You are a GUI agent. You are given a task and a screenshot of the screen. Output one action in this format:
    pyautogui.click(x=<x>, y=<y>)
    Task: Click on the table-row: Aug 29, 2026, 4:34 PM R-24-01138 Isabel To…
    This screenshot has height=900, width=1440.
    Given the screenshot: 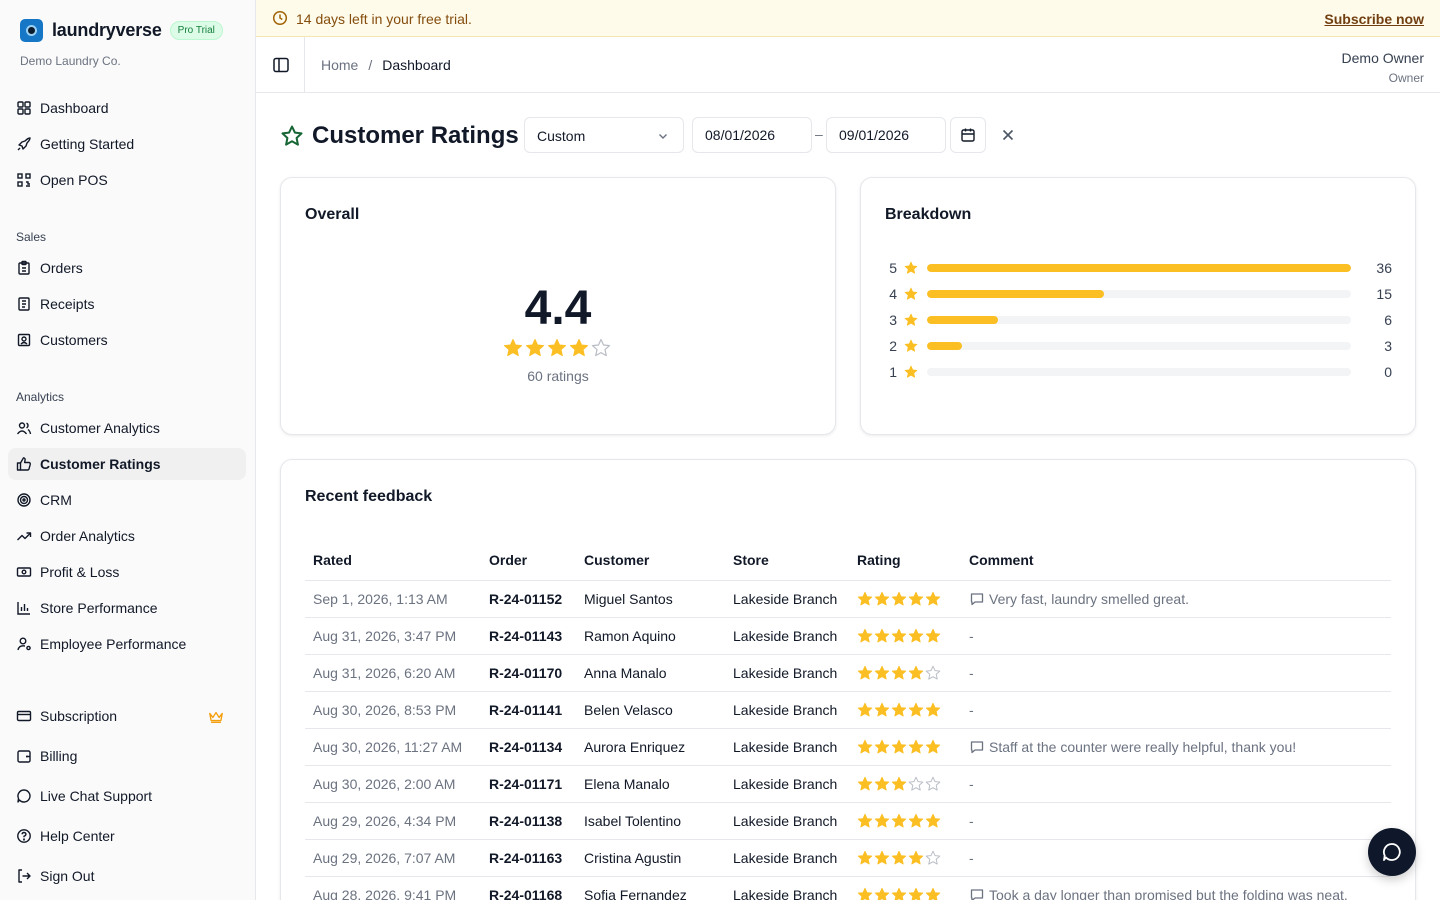 What is the action you would take?
    pyautogui.click(x=848, y=821)
    